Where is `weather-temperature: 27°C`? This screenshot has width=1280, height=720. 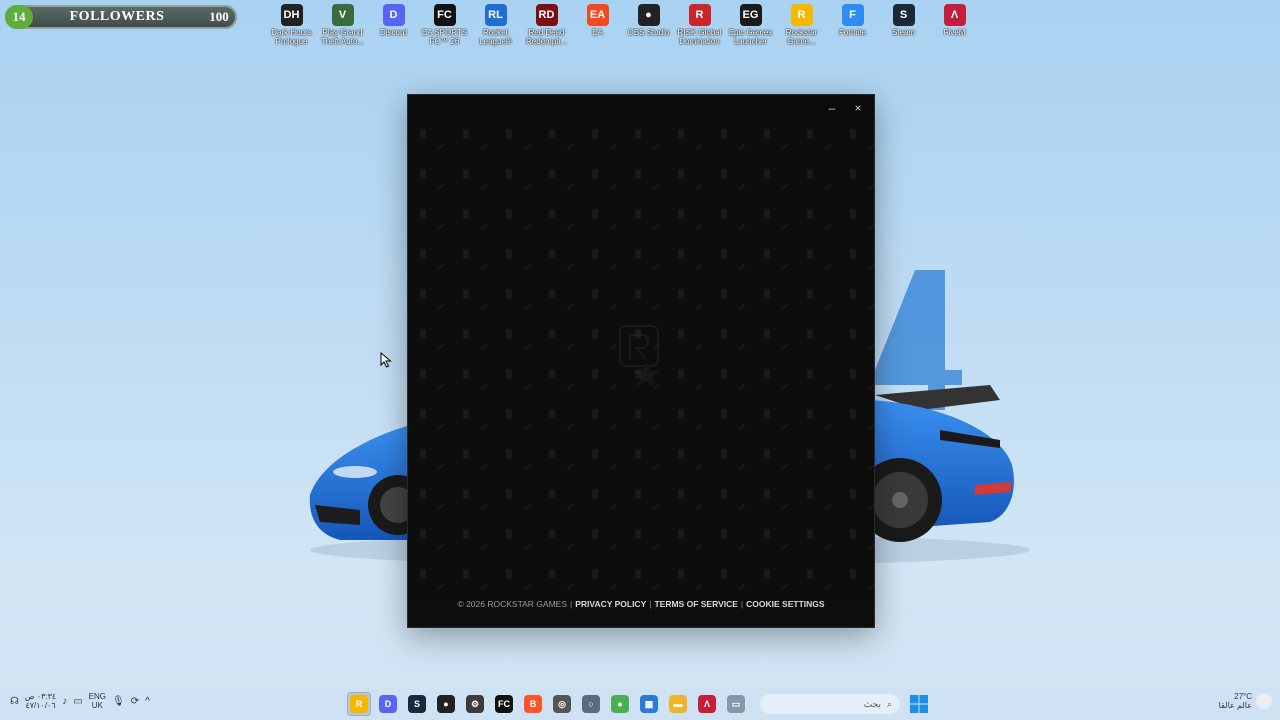 weather-temperature: 27°C is located at coordinates (1243, 696).